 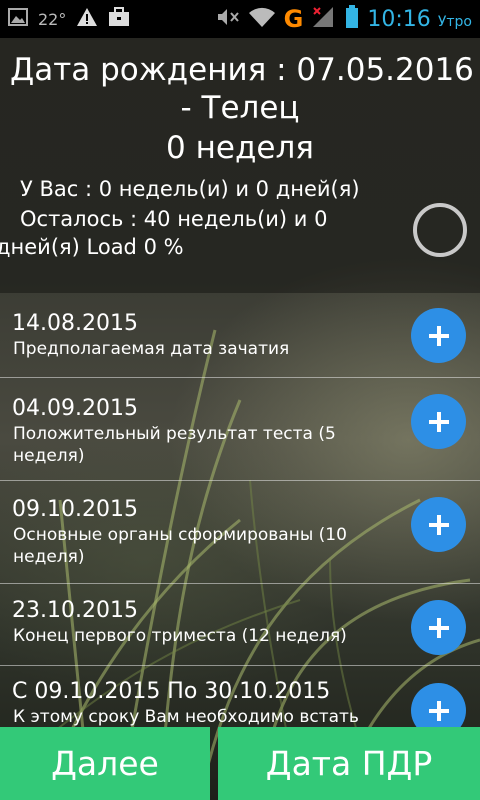 I want to click on milestone-description: К этому сроку Вам необходимо встать, so click(x=186, y=717).